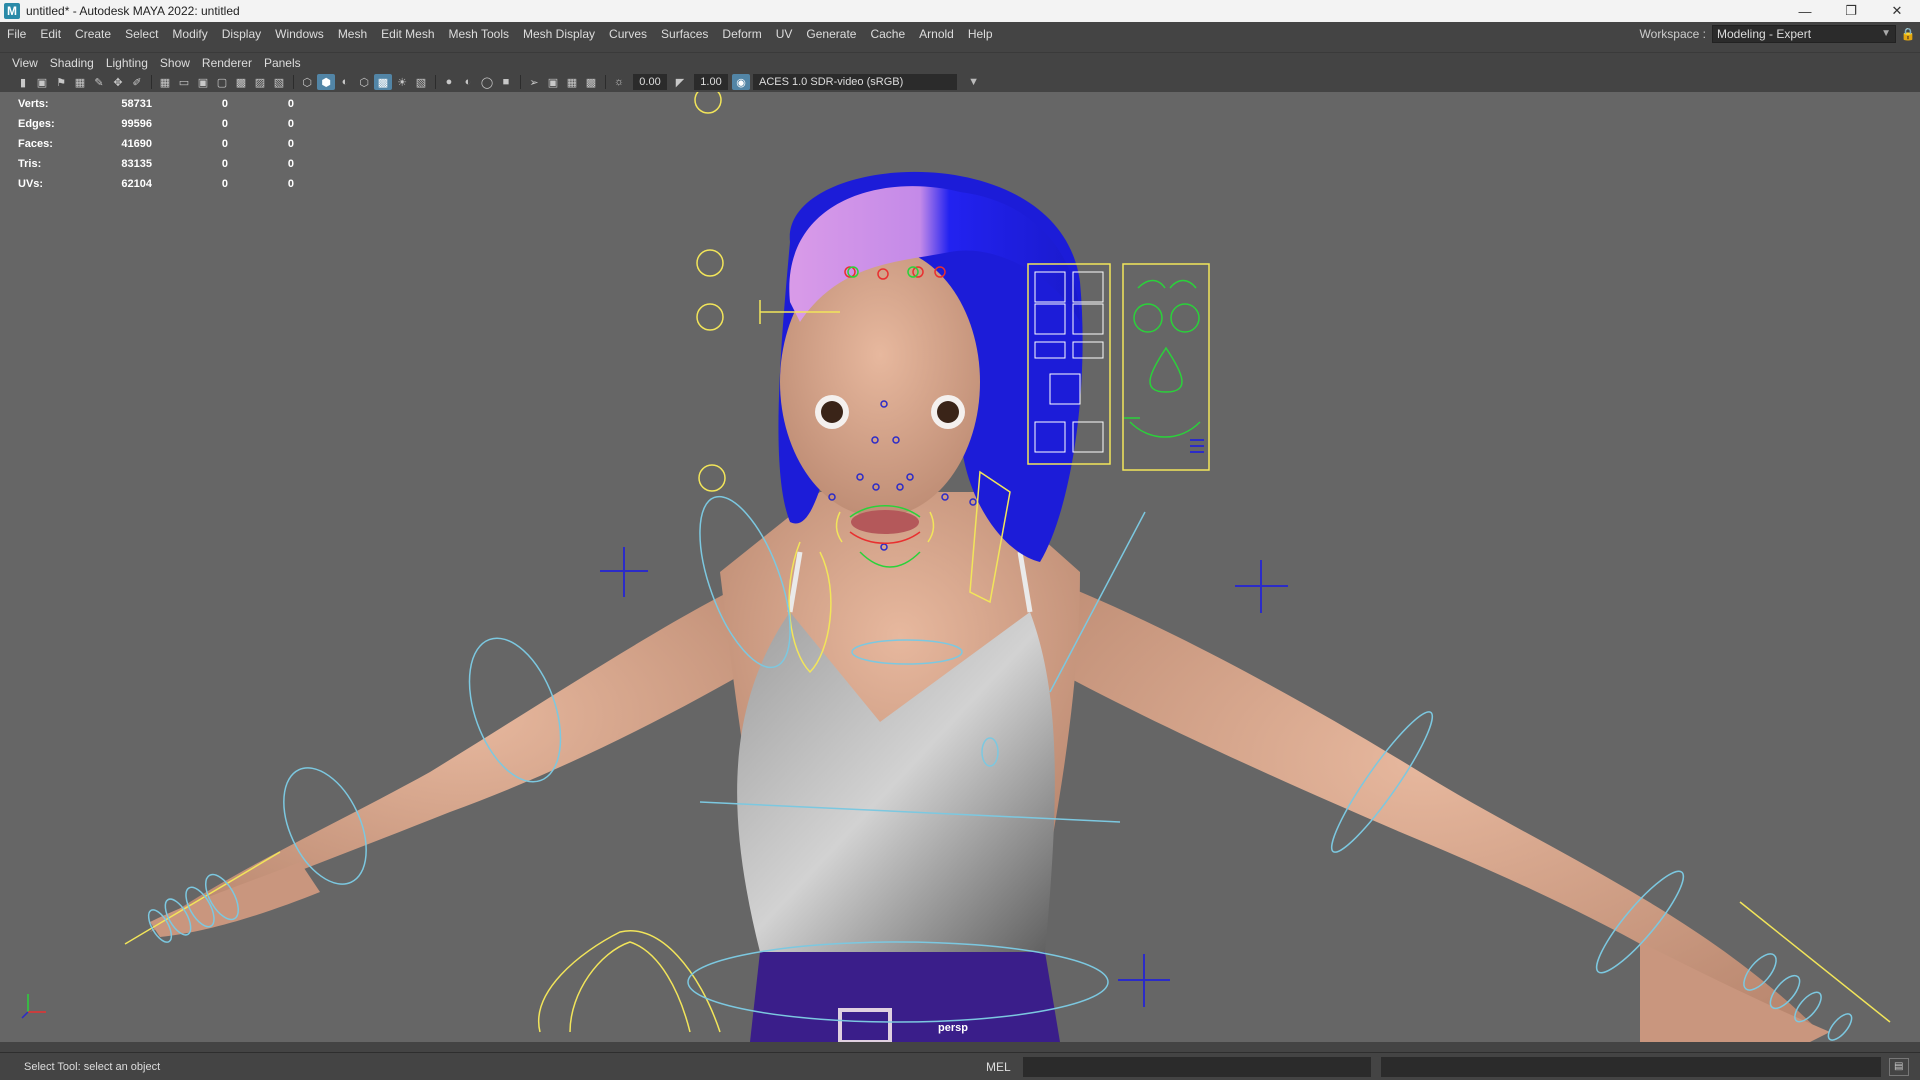 The image size is (1920, 1080). What do you see at coordinates (449, 82) in the screenshot?
I see `screen-space-ao-icon: ●` at bounding box center [449, 82].